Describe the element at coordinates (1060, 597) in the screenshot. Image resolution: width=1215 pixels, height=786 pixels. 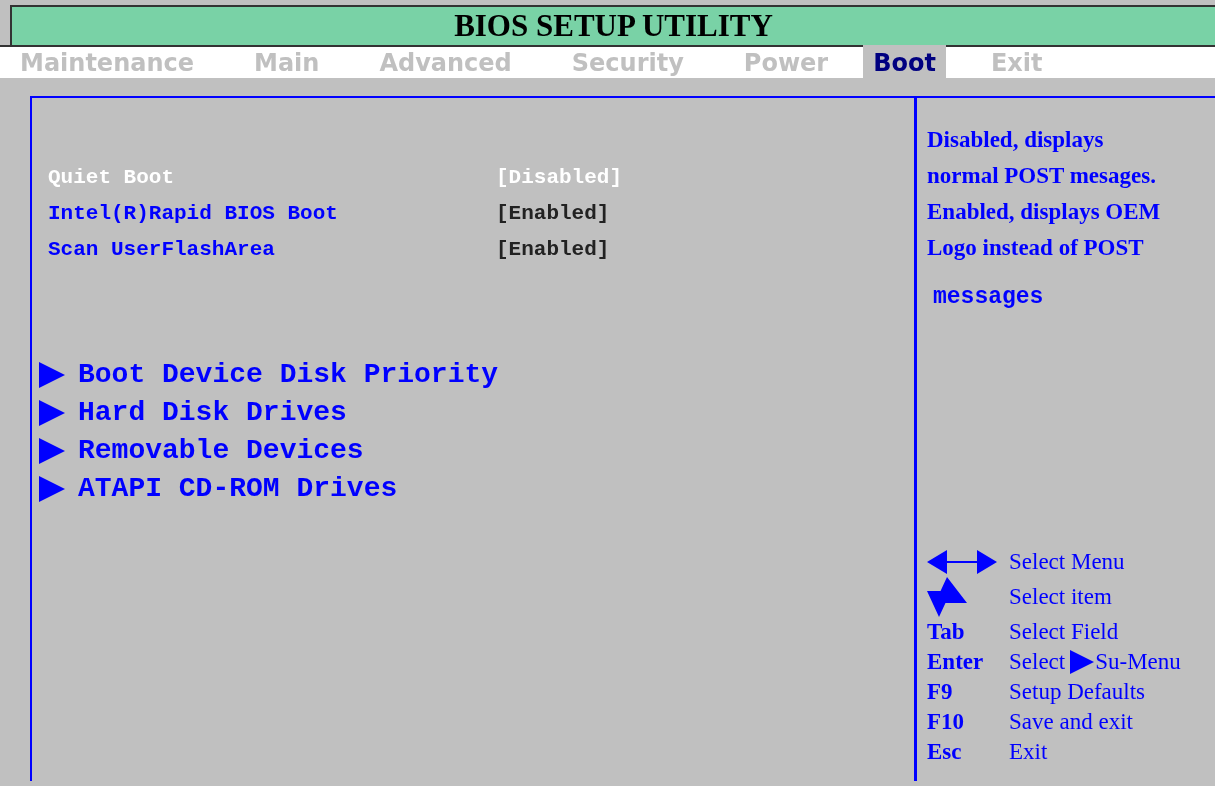
I see `key-action: Select item` at that location.